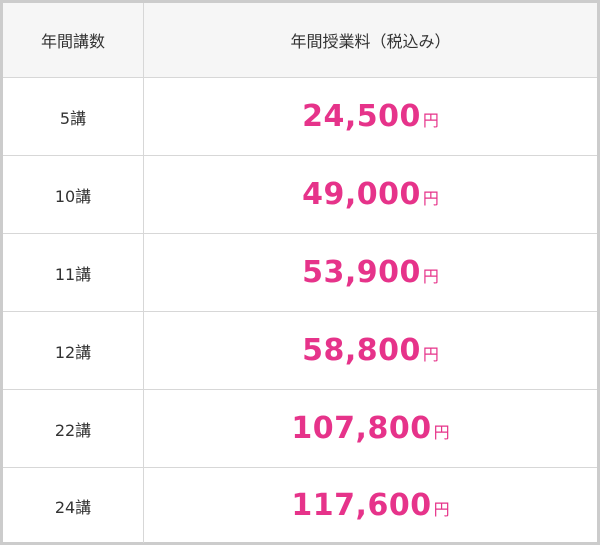 This screenshot has height=545, width=600. I want to click on lesson-count: 22講, so click(73, 428).